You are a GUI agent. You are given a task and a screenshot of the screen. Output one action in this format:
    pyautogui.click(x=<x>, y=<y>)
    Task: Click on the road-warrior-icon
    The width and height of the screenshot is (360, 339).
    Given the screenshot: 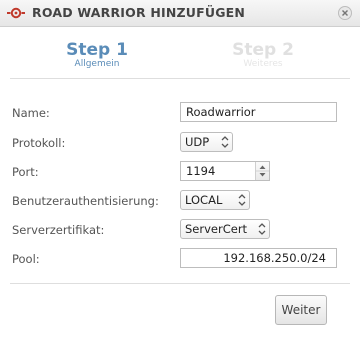 What is the action you would take?
    pyautogui.click(x=16, y=13)
    